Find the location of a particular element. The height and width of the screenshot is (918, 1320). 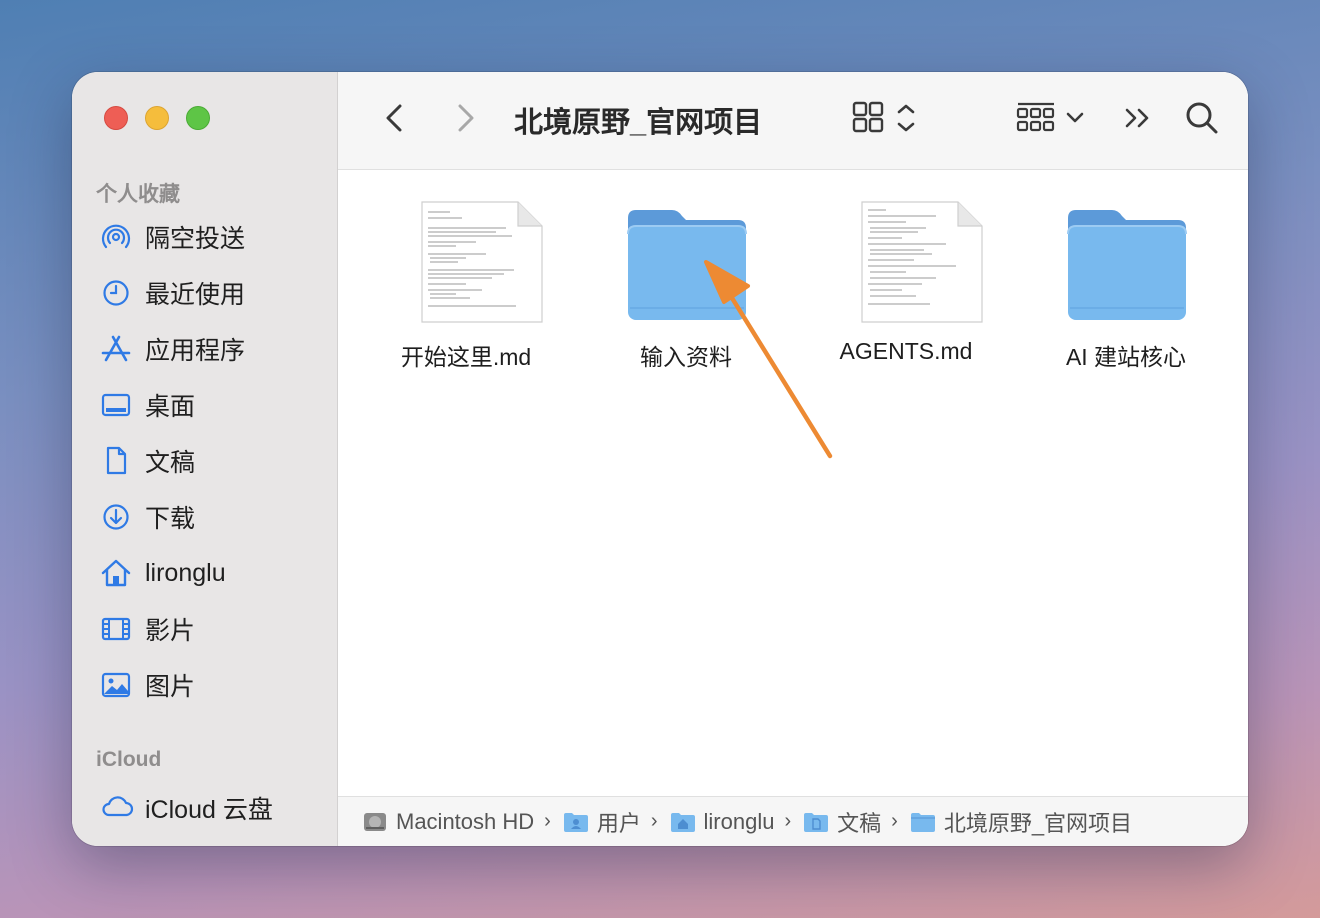

path-crumb-label: 文稿 is located at coordinates (859, 823).